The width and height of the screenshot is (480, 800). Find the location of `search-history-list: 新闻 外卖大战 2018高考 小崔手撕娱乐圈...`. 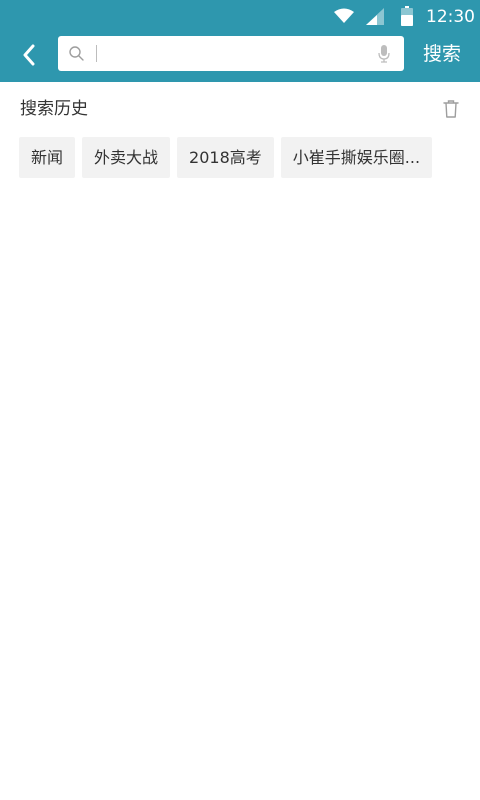

search-history-list: 新闻 外卖大战 2018高考 小崔手撕娱乐圈... is located at coordinates (226, 157).